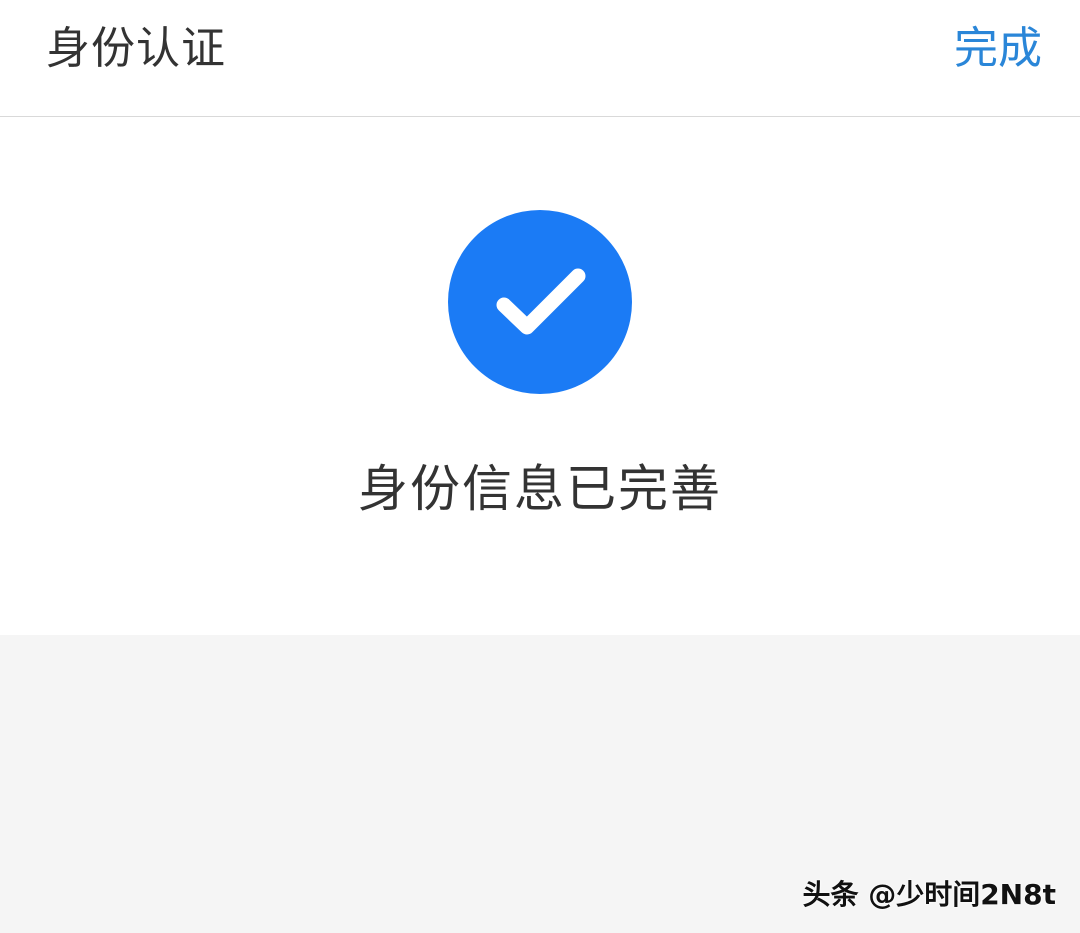  What do you see at coordinates (540, 58) in the screenshot?
I see `top-bar: 身份认证 完成` at bounding box center [540, 58].